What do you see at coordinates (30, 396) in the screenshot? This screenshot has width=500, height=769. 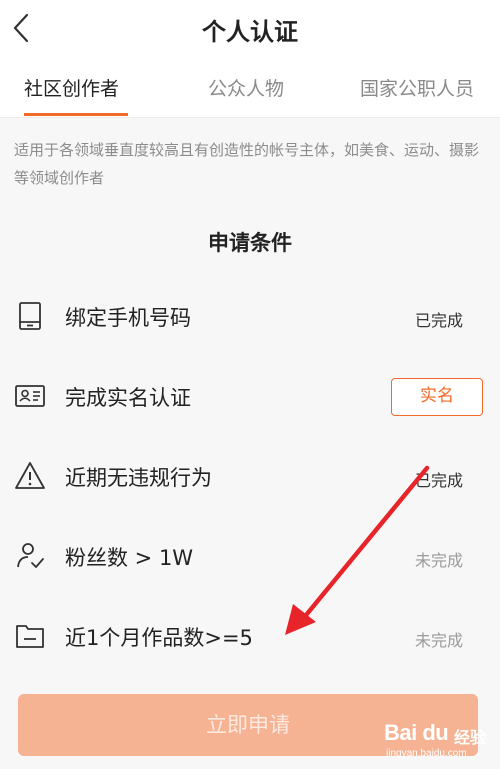 I see `id-card-icon` at bounding box center [30, 396].